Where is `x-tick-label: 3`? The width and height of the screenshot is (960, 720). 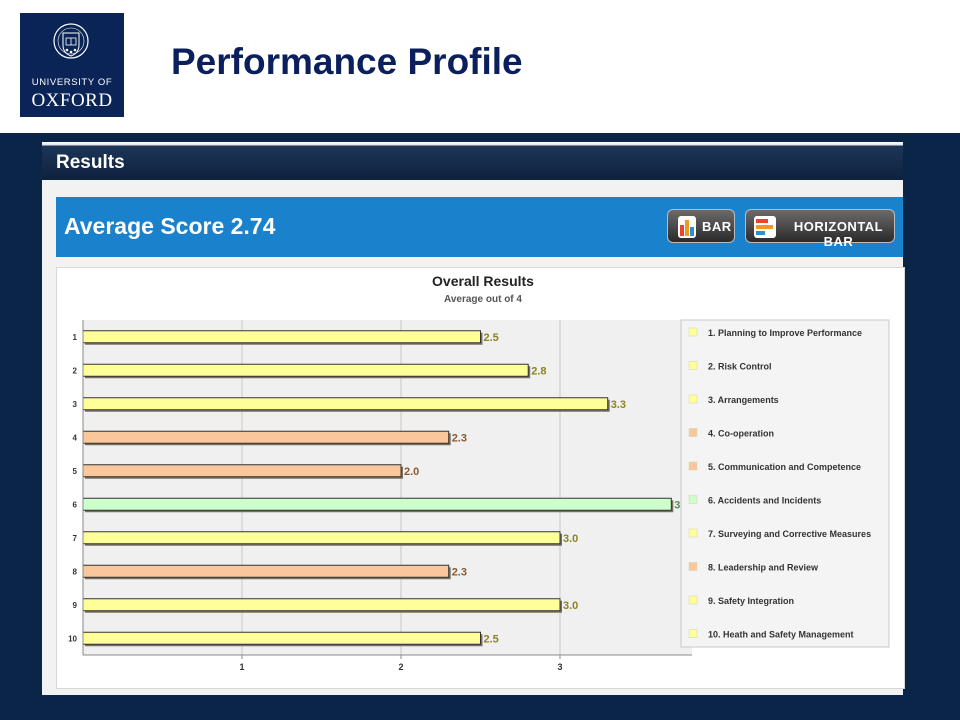
x-tick-label: 3 is located at coordinates (559, 667).